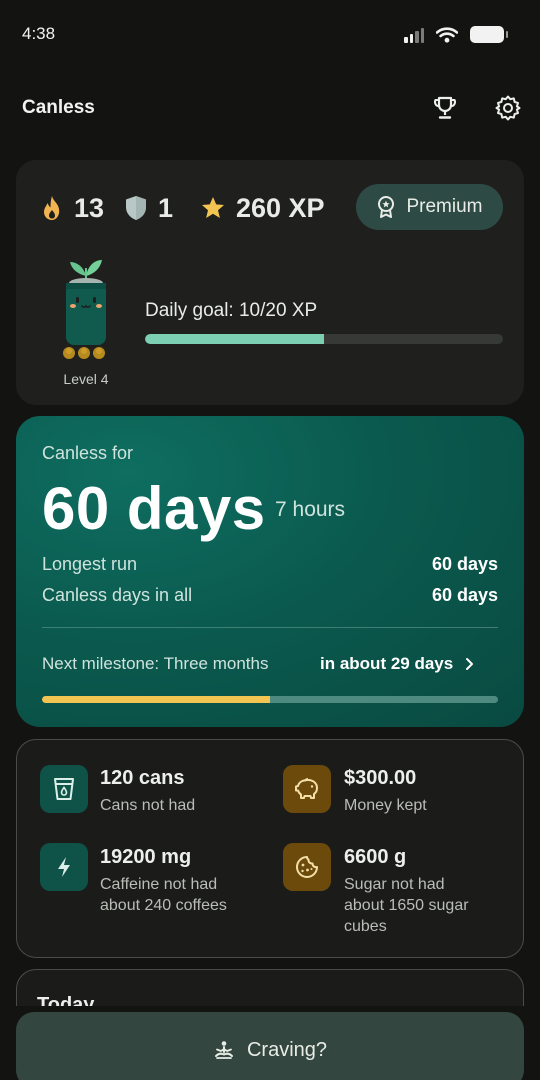 This screenshot has height=1080, width=540. What do you see at coordinates (287, 1049) in the screenshot?
I see `craving-button-label: Craving?` at bounding box center [287, 1049].